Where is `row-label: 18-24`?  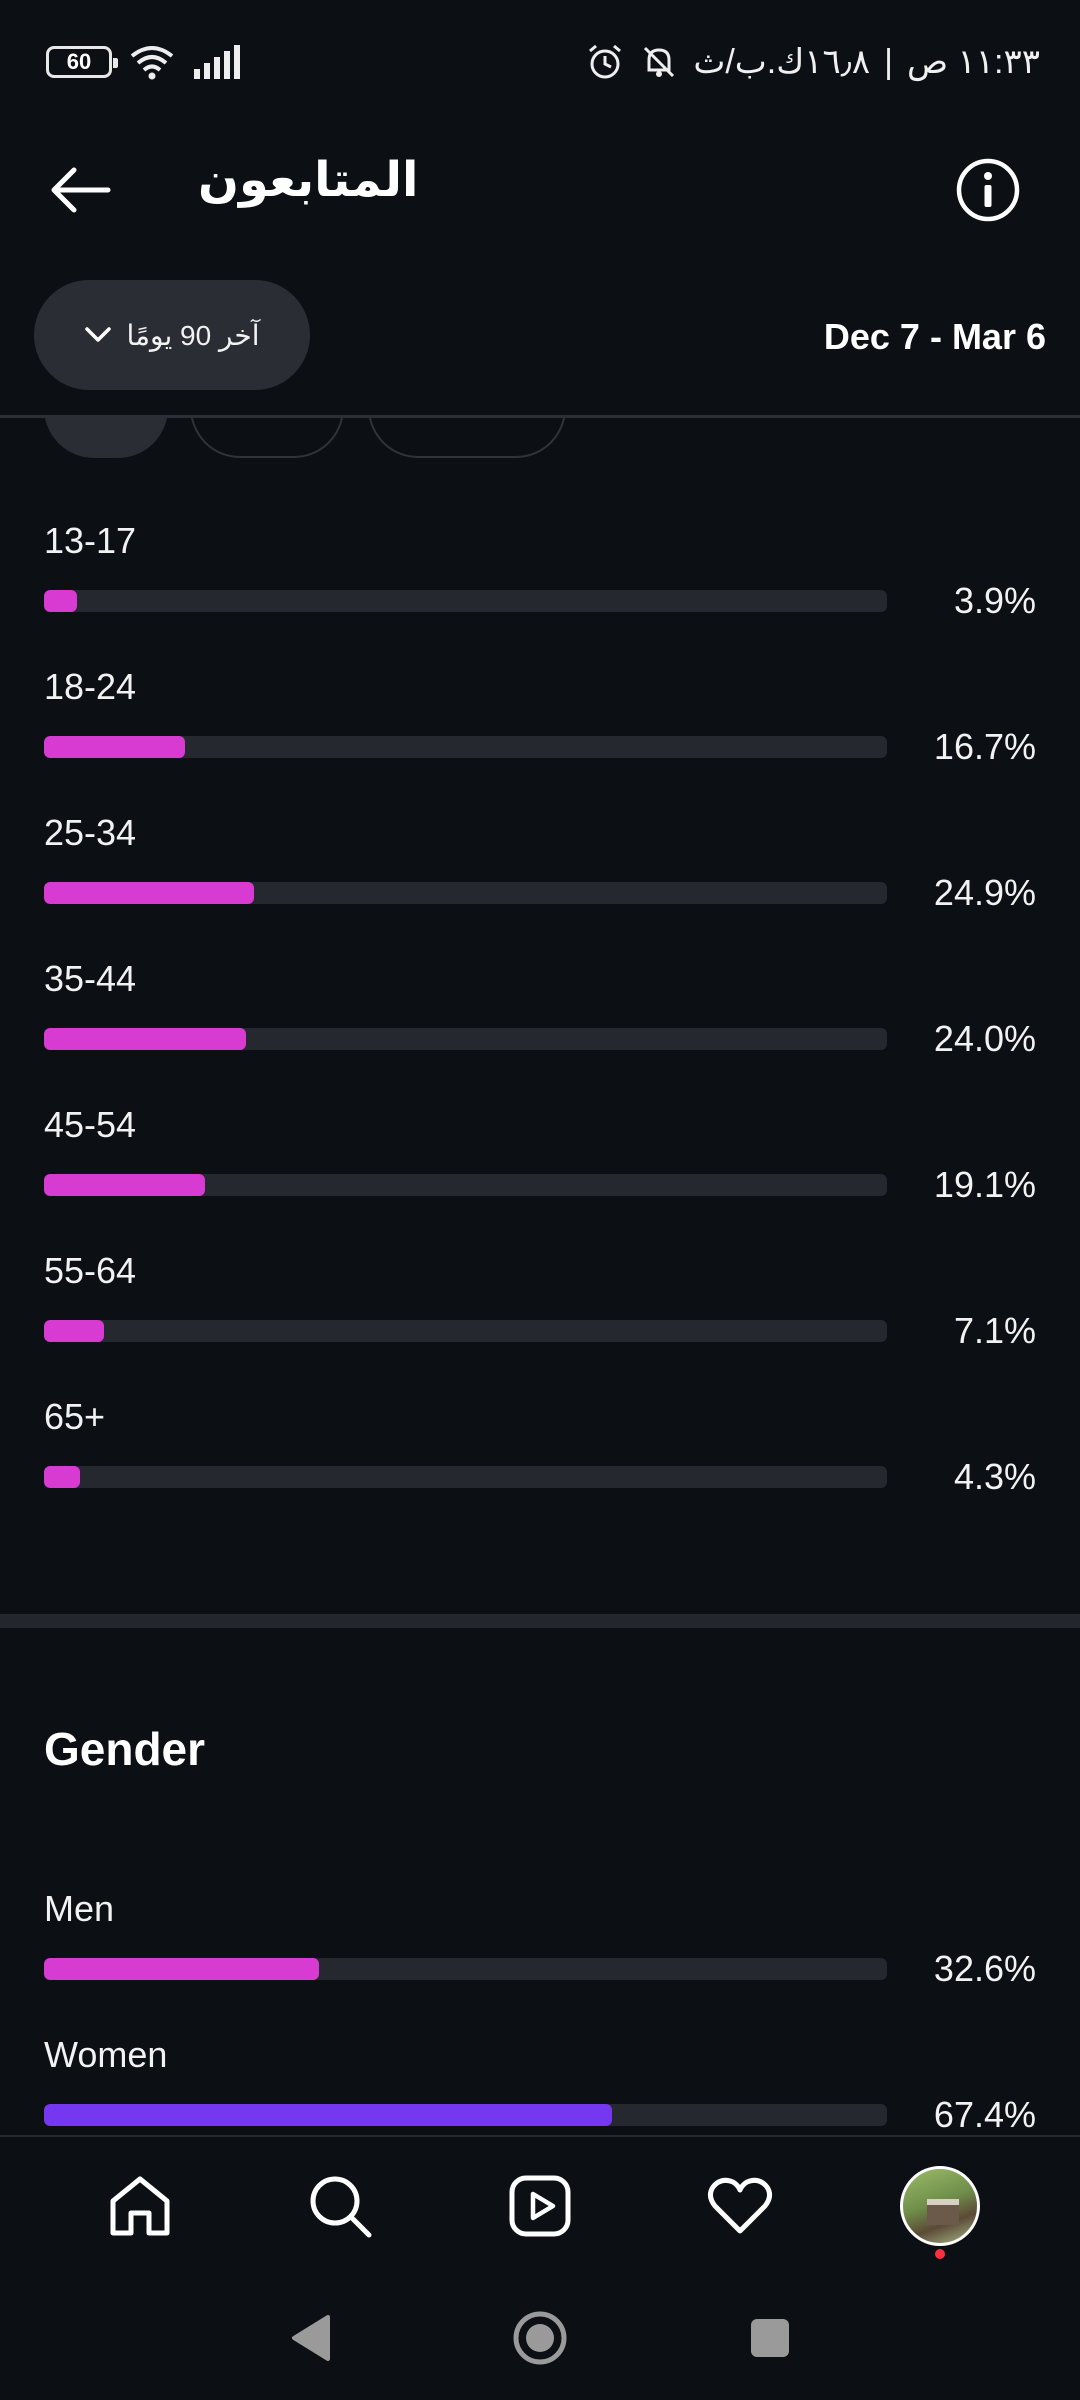 row-label: 18-24 is located at coordinates (90, 686).